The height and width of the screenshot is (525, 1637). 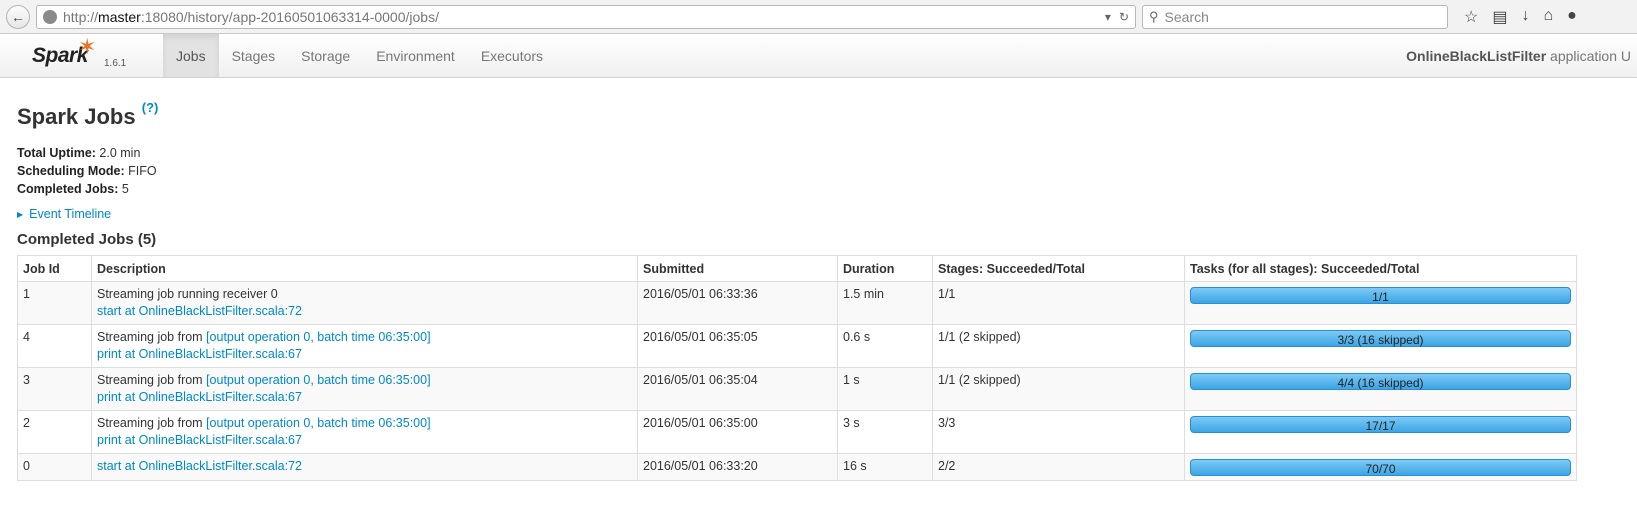 I want to click on tasks-progress-bar: 70/70, so click(x=1380, y=467).